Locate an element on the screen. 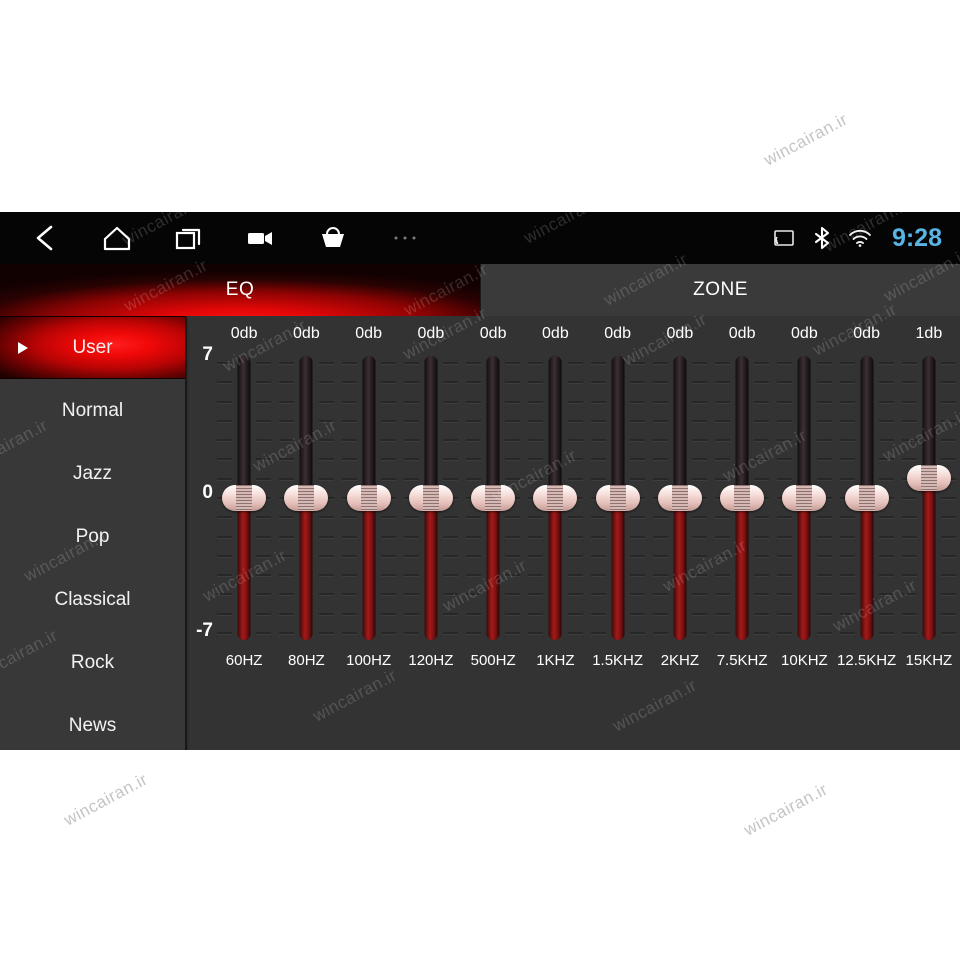 This screenshot has height=960, width=960. preset-label: Classical is located at coordinates (92, 599).